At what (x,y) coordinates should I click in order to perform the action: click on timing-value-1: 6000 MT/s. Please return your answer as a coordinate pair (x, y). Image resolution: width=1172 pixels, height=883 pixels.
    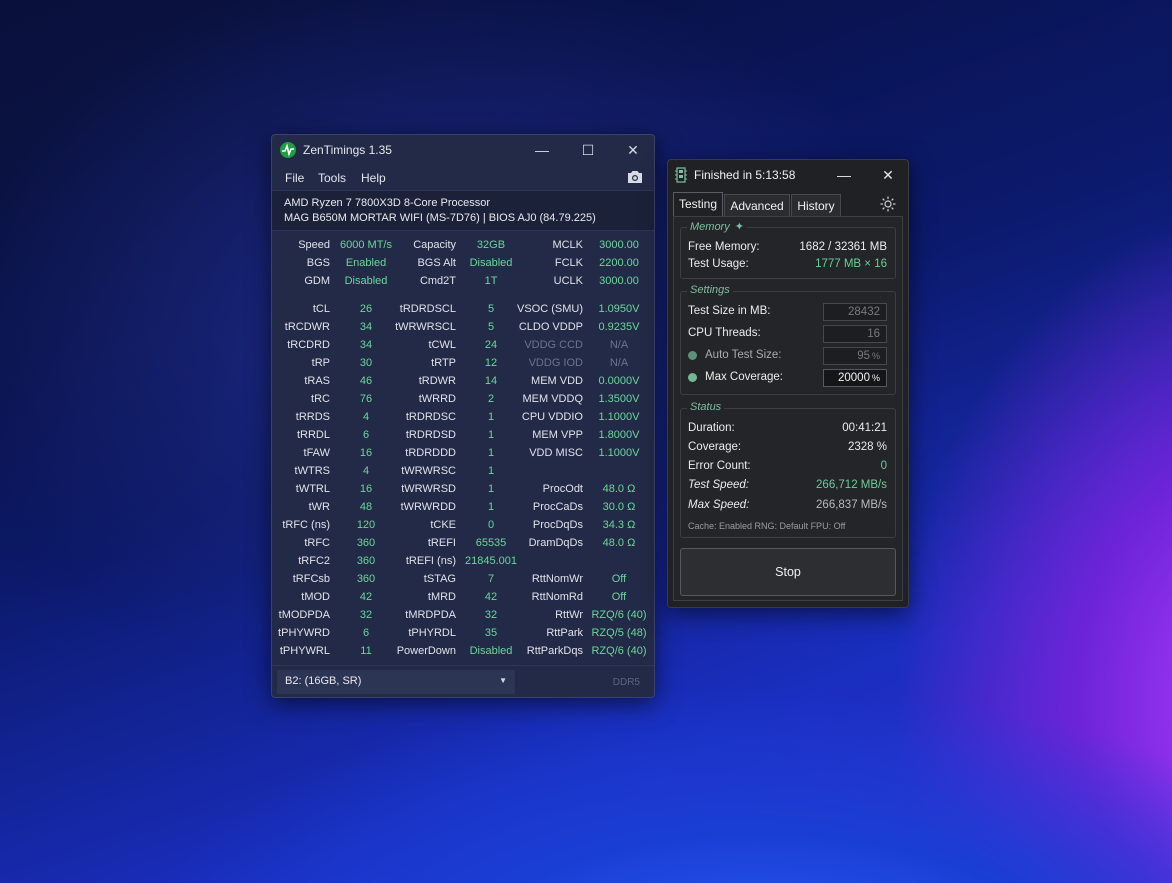
    Looking at the image, I should click on (366, 245).